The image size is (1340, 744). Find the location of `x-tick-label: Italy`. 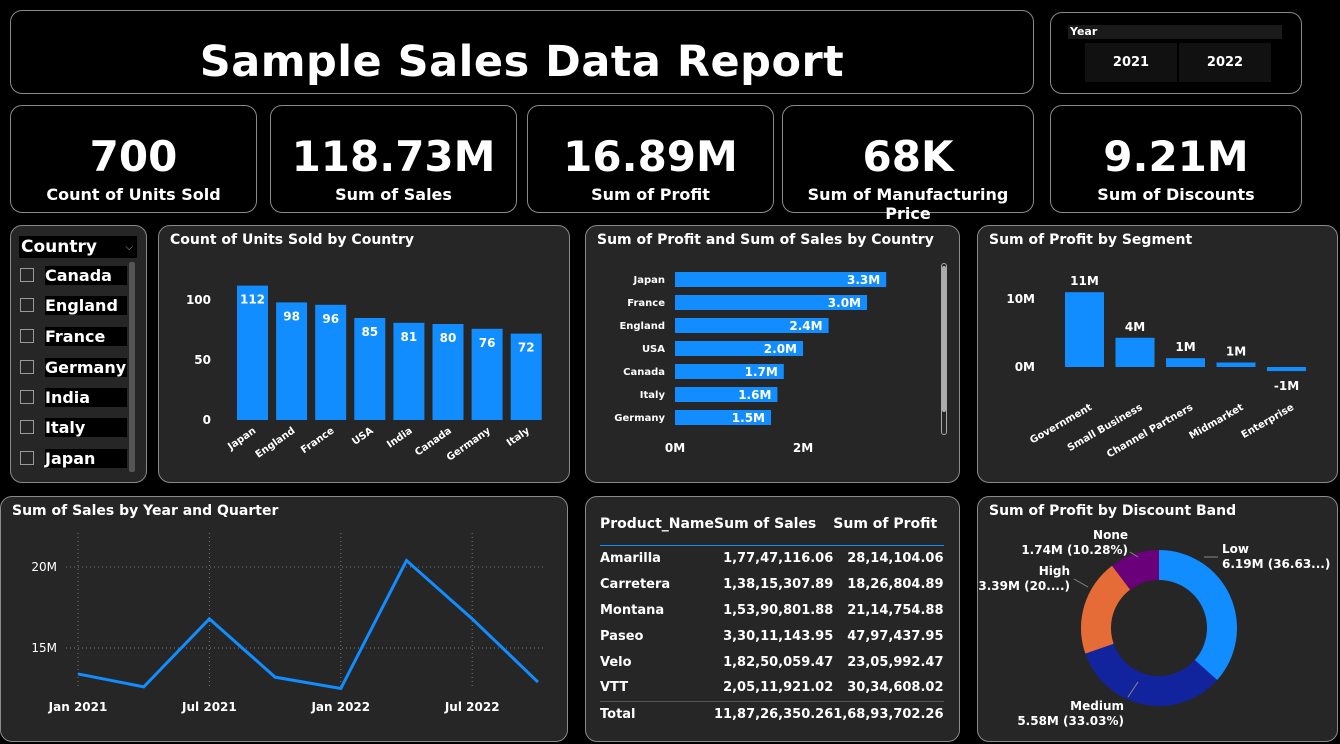

x-tick-label: Italy is located at coordinates (518, 437).